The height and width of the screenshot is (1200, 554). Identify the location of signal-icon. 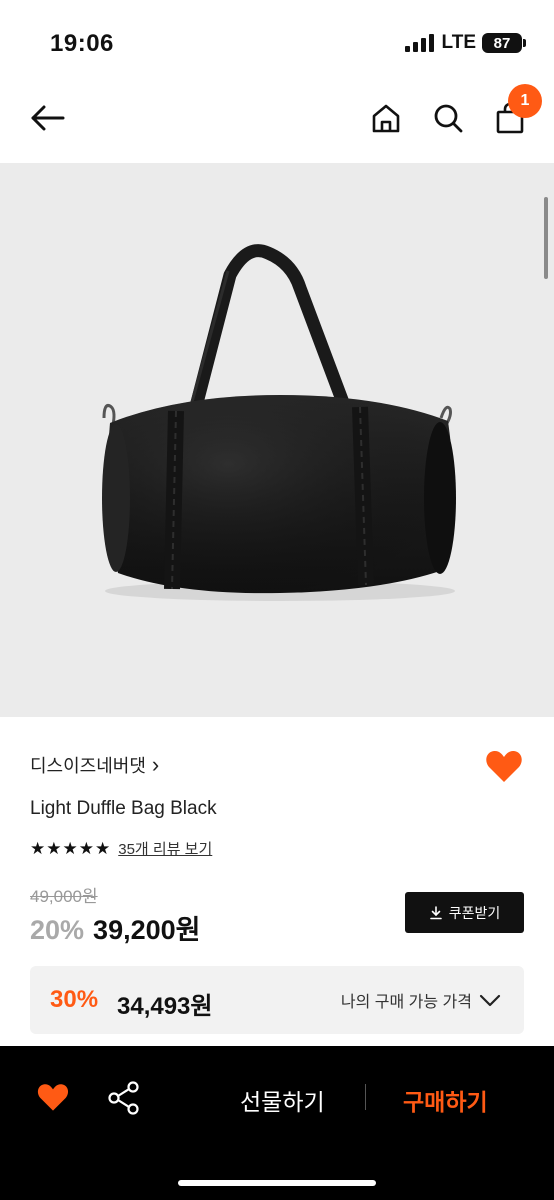
(419, 43).